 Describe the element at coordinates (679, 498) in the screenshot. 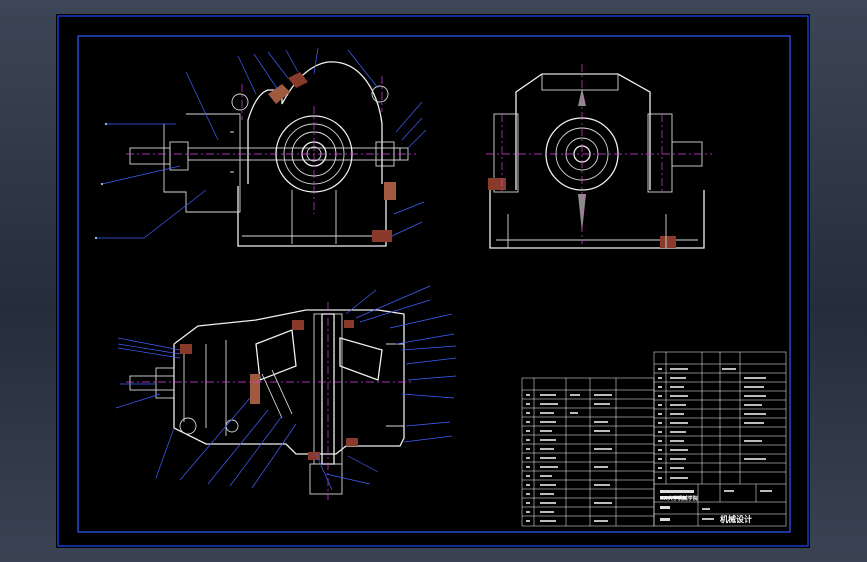

I see `title-block-school: XX大学机械学院` at that location.